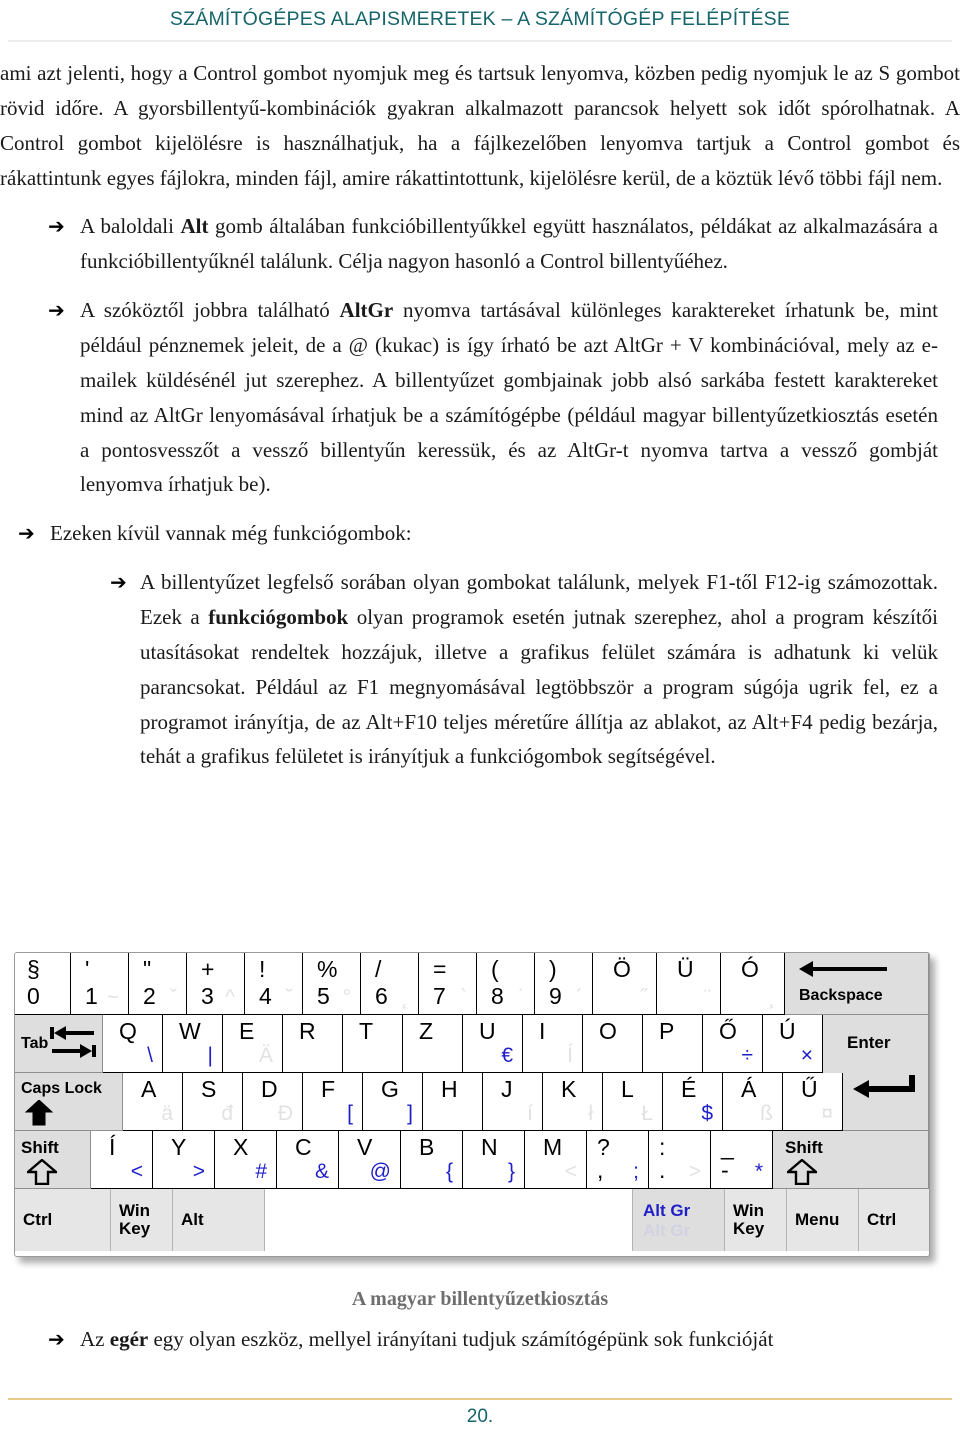 This screenshot has width=960, height=1443. Describe the element at coordinates (633, 1102) in the screenshot. I see `key-l: L Ł` at that location.